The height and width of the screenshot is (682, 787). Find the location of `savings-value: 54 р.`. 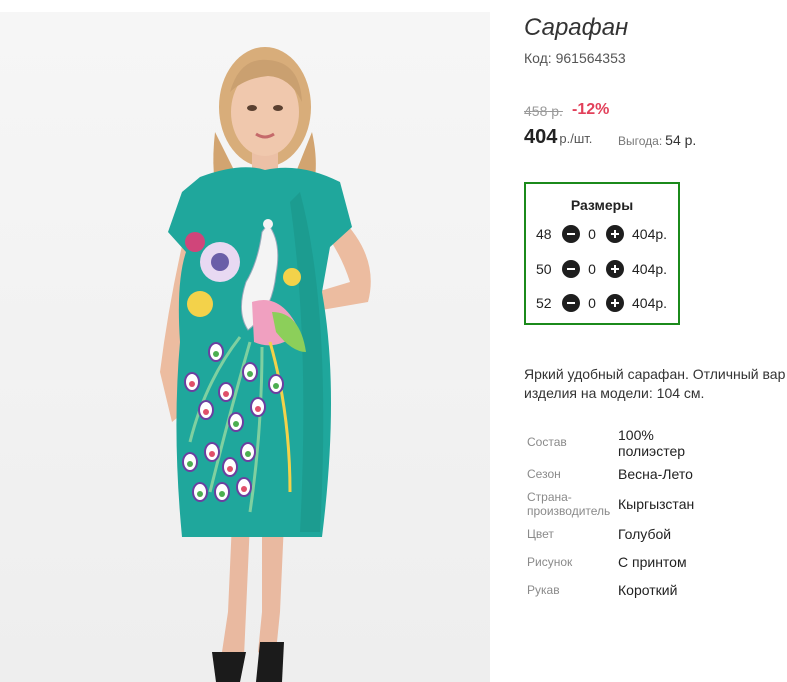

savings-value: 54 р. is located at coordinates (681, 140).